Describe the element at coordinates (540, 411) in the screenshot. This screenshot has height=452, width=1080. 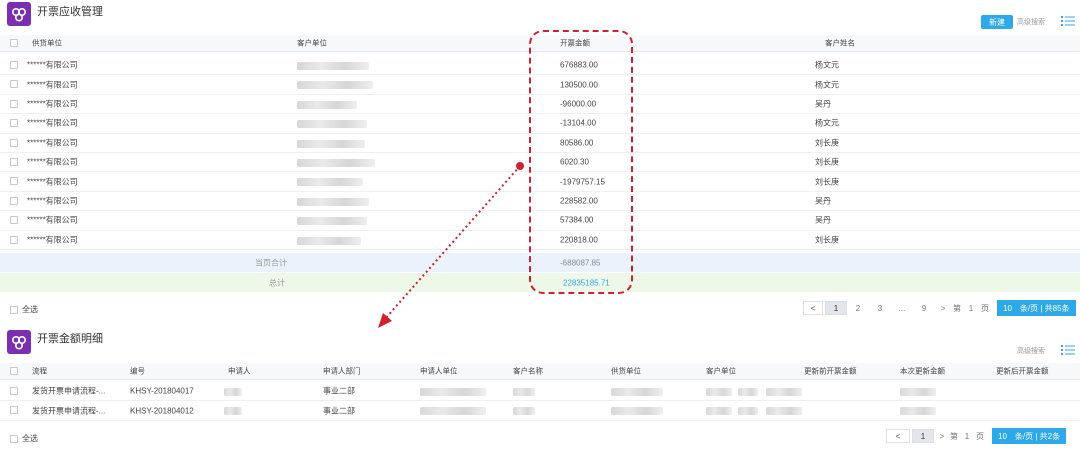
I see `detail-table-row: 发货开票申请流程-... KHSY-201804012 事业二部` at that location.